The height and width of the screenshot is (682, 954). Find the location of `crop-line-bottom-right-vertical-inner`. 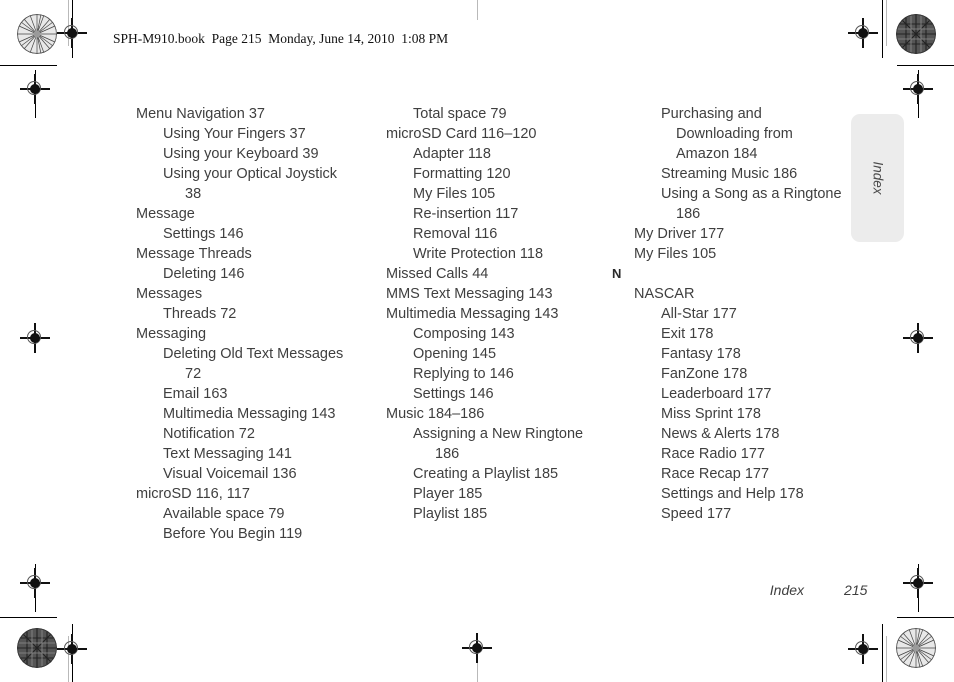

crop-line-bottom-right-vertical-inner is located at coordinates (886, 659).